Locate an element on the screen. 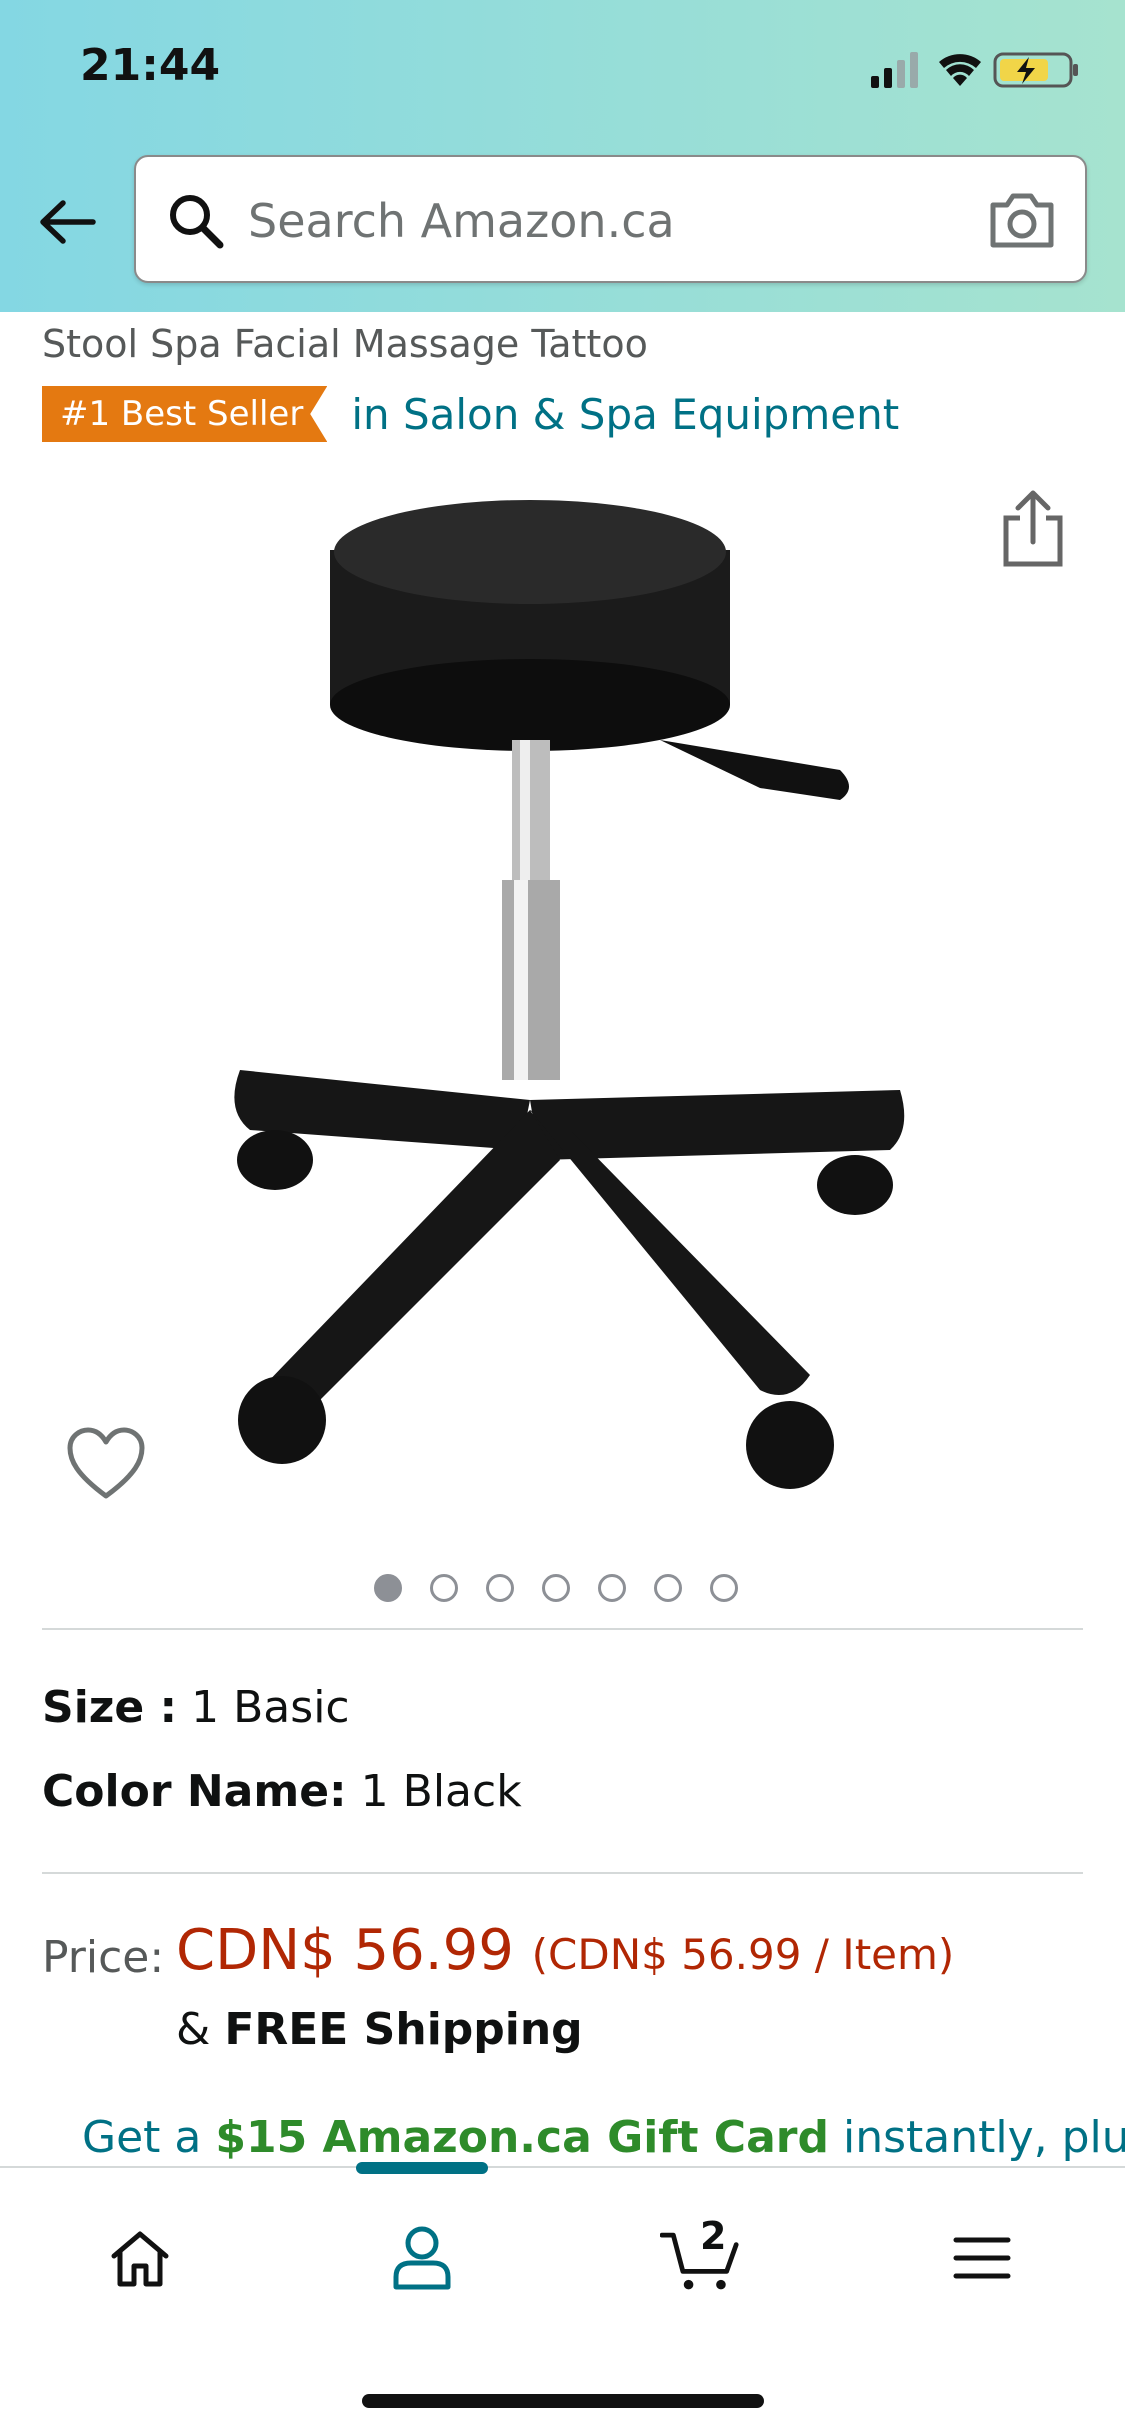 The width and height of the screenshot is (1125, 2436). search-input: Search Amazon.ca is located at coordinates (610, 219).